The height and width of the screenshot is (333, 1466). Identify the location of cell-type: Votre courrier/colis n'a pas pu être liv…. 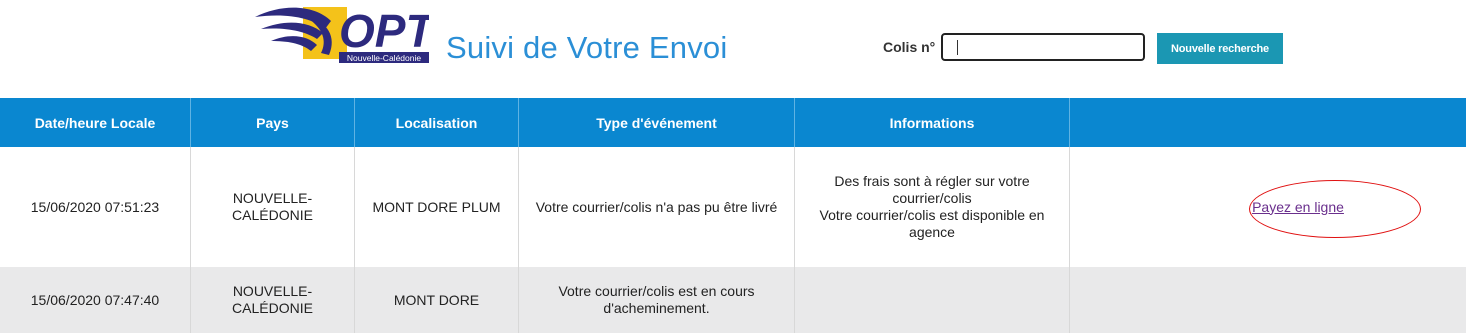
(657, 207).